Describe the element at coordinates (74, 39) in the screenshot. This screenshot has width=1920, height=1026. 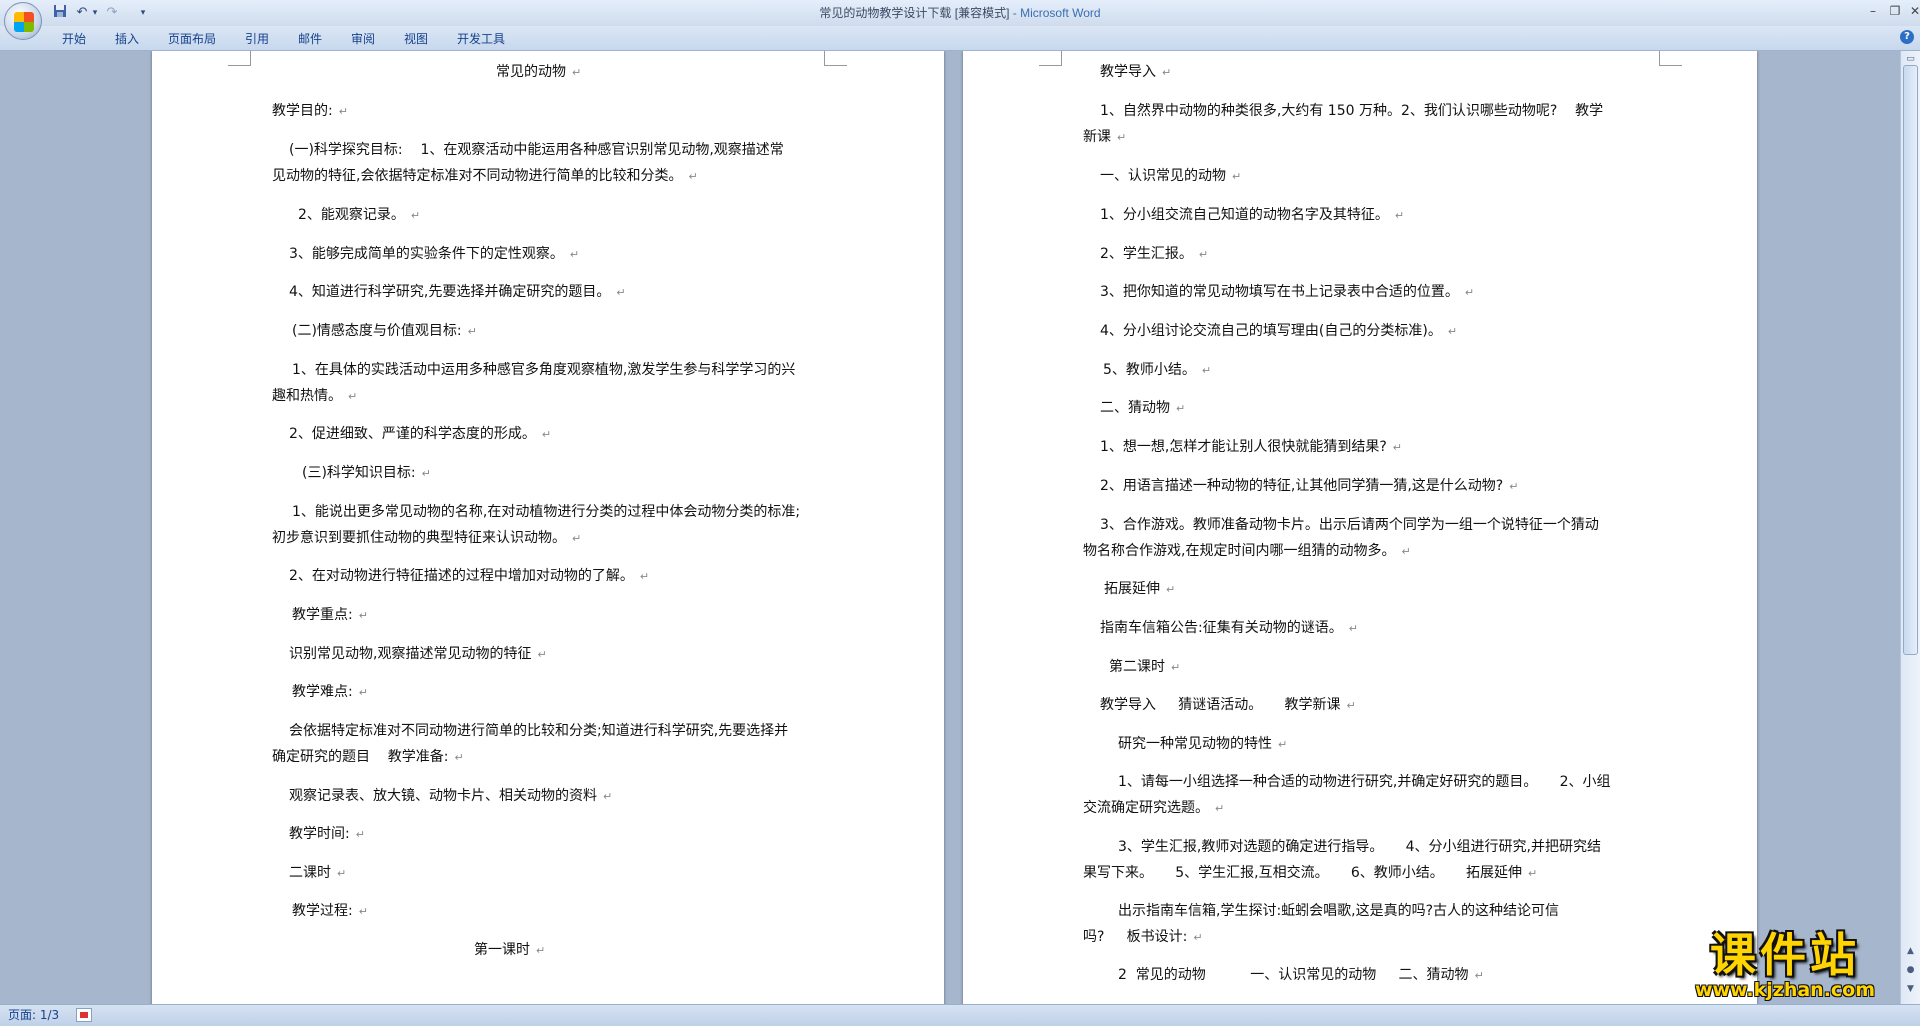
I see `tab-home: 开始` at that location.